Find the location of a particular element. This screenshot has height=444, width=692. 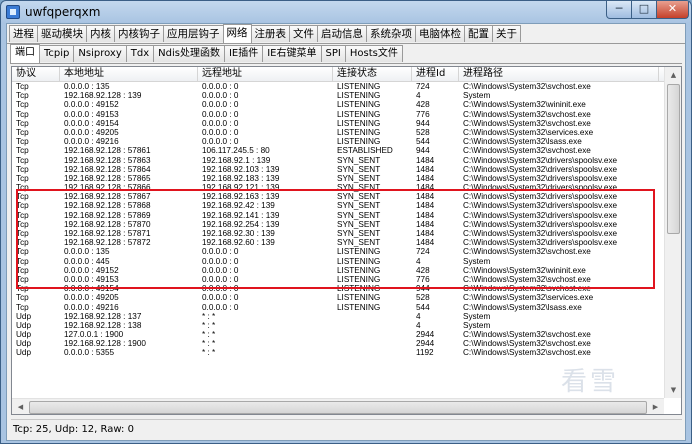

scroll-left-icon: ◀ is located at coordinates (20, 406).